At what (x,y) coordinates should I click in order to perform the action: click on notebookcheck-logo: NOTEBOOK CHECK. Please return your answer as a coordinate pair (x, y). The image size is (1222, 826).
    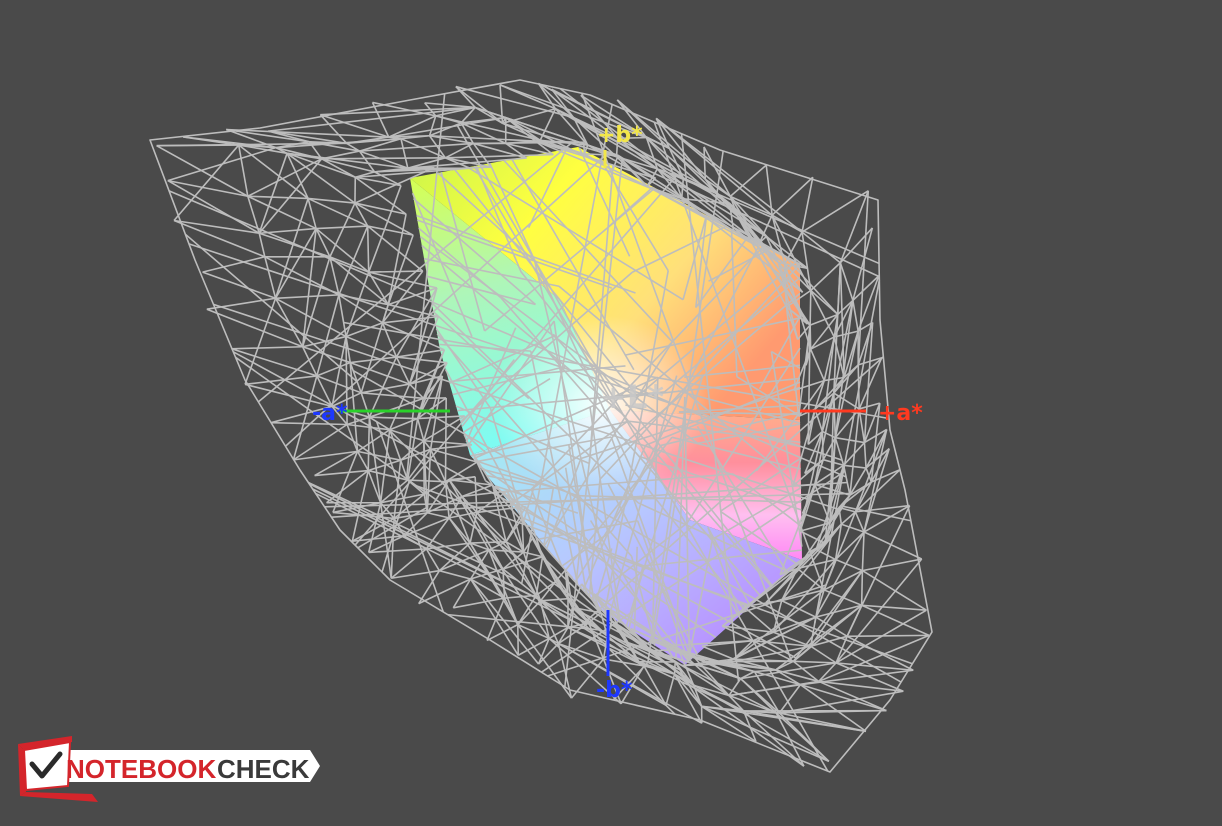
    Looking at the image, I should click on (167, 769).